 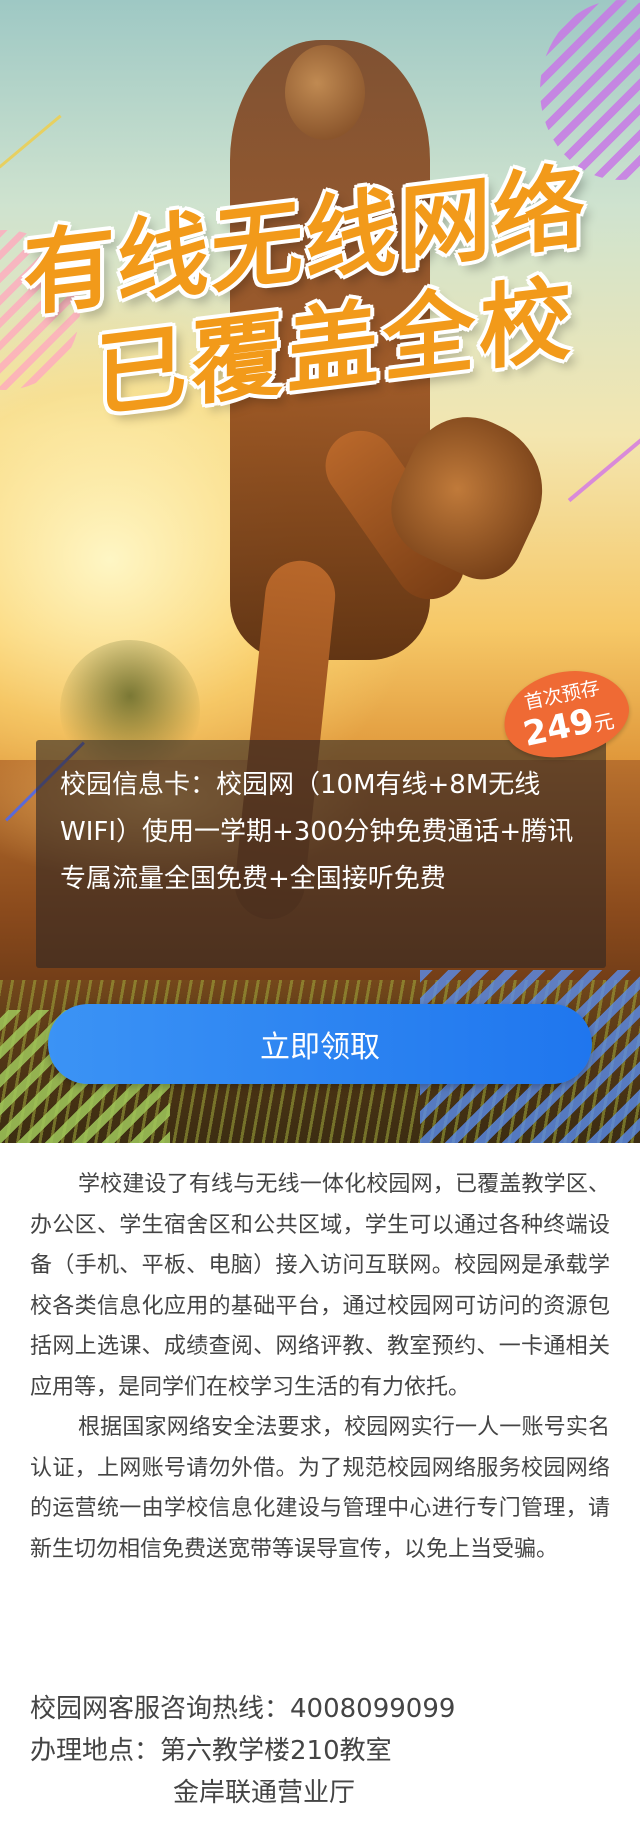 What do you see at coordinates (243, 1709) in the screenshot?
I see `hotline-text: 校园网客服咨询热线：4008099099` at bounding box center [243, 1709].